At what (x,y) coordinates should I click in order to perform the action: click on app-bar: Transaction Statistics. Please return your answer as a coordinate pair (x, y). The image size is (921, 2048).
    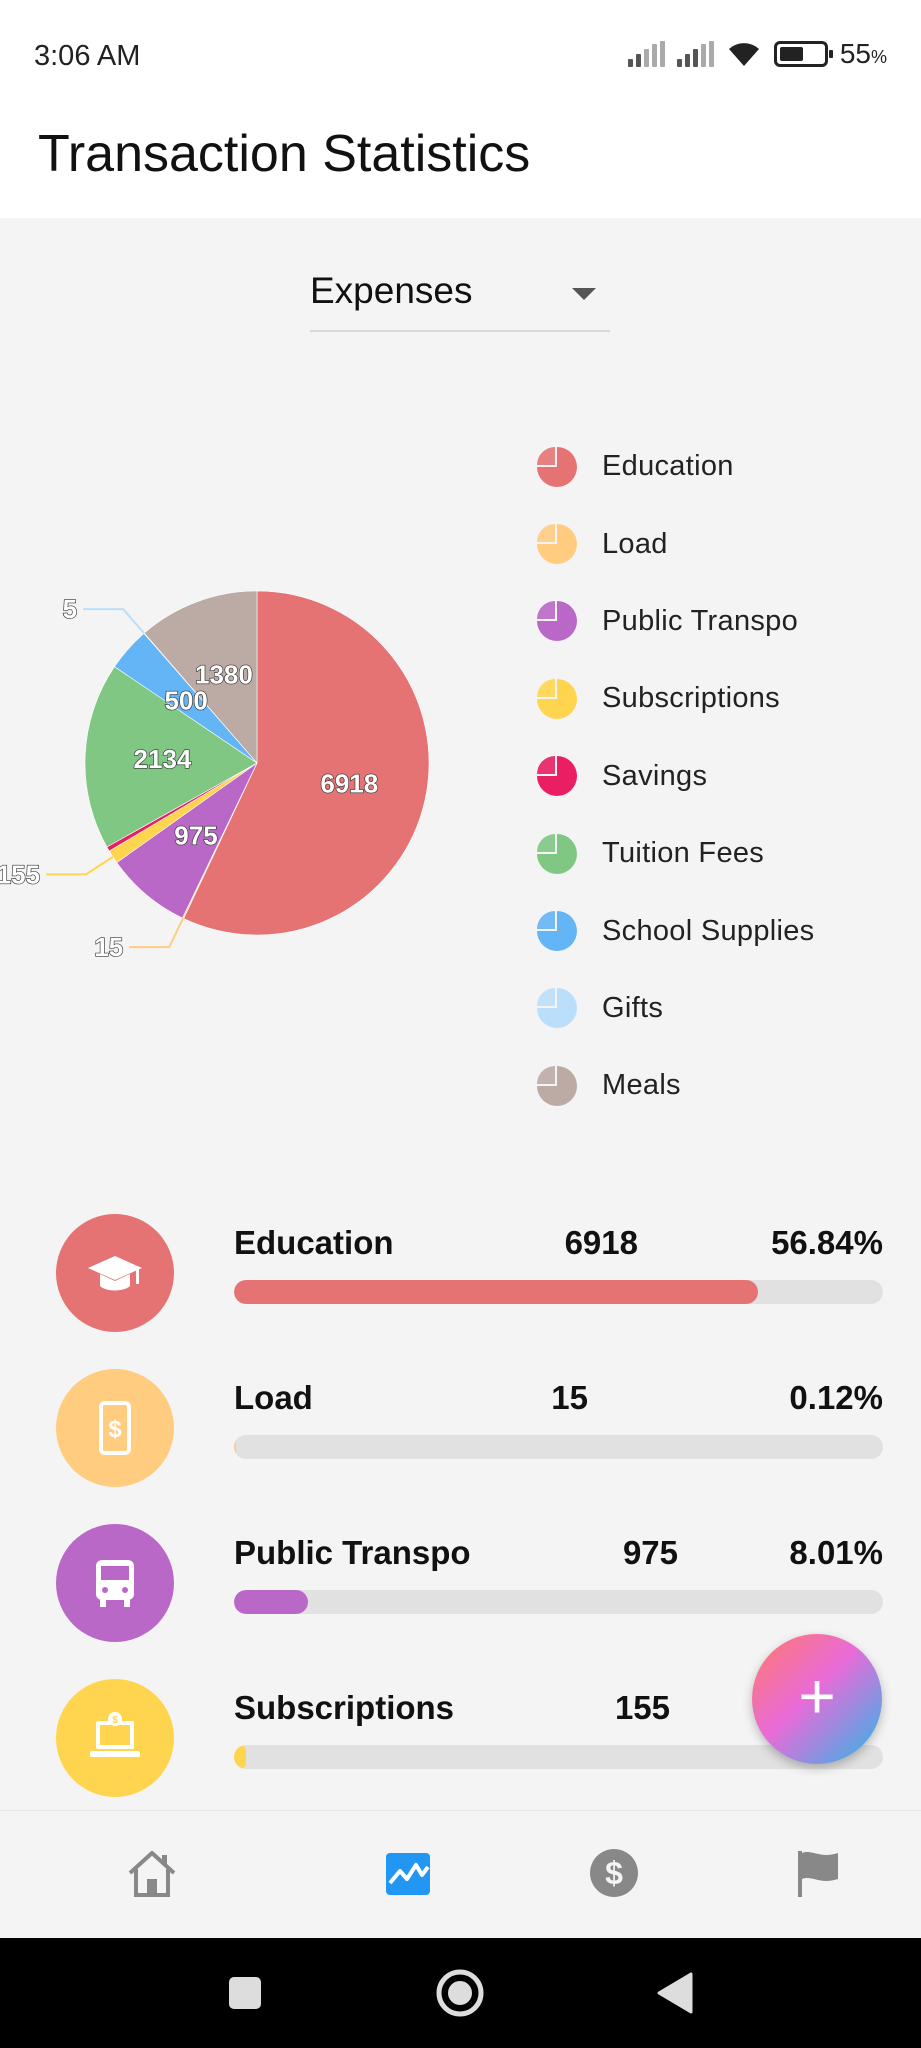
    Looking at the image, I should click on (460, 164).